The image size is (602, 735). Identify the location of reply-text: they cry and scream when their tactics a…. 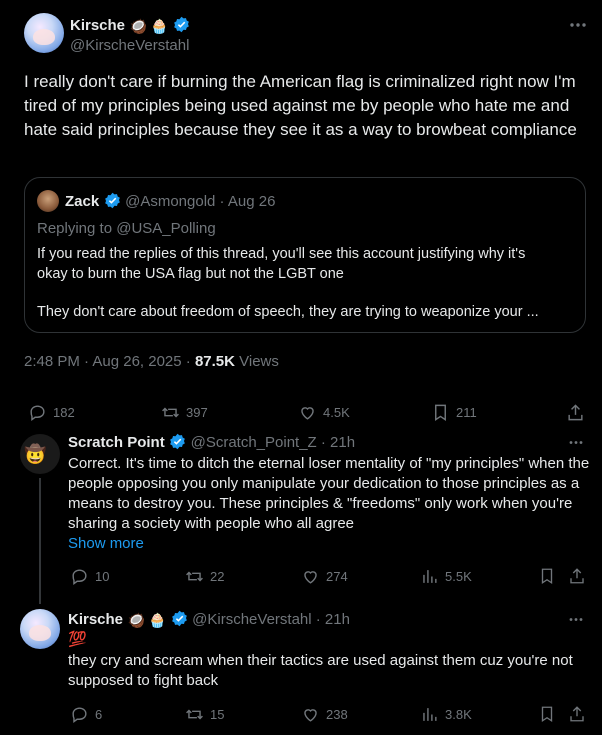
(320, 670).